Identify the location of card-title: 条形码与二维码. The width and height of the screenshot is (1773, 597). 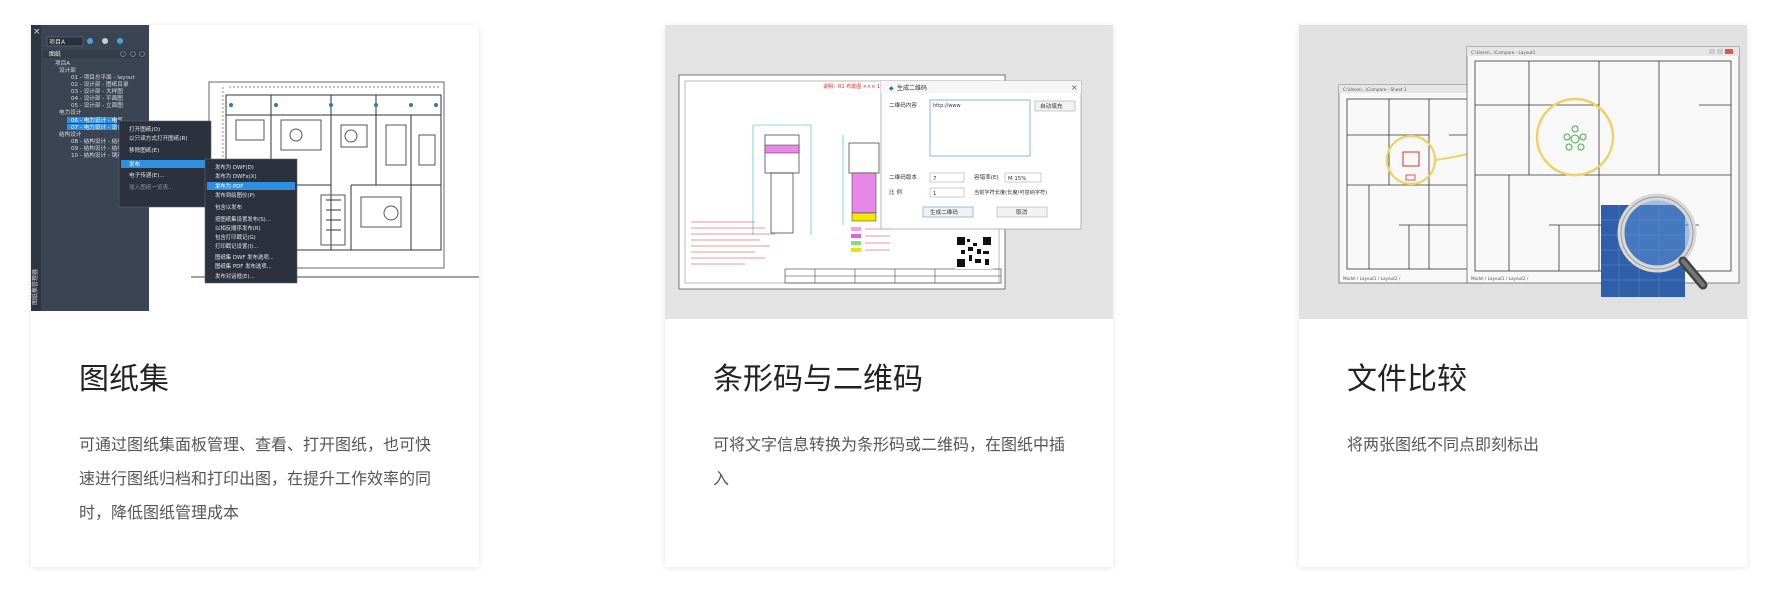
(818, 379).